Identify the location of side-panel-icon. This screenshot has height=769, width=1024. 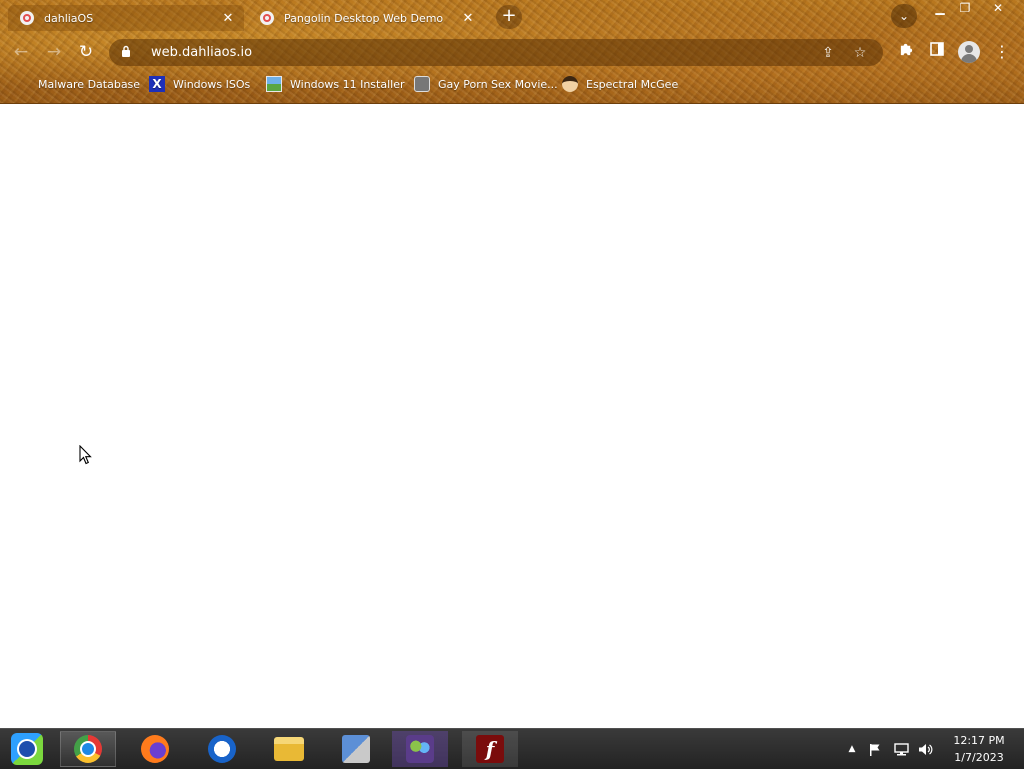
(937, 52).